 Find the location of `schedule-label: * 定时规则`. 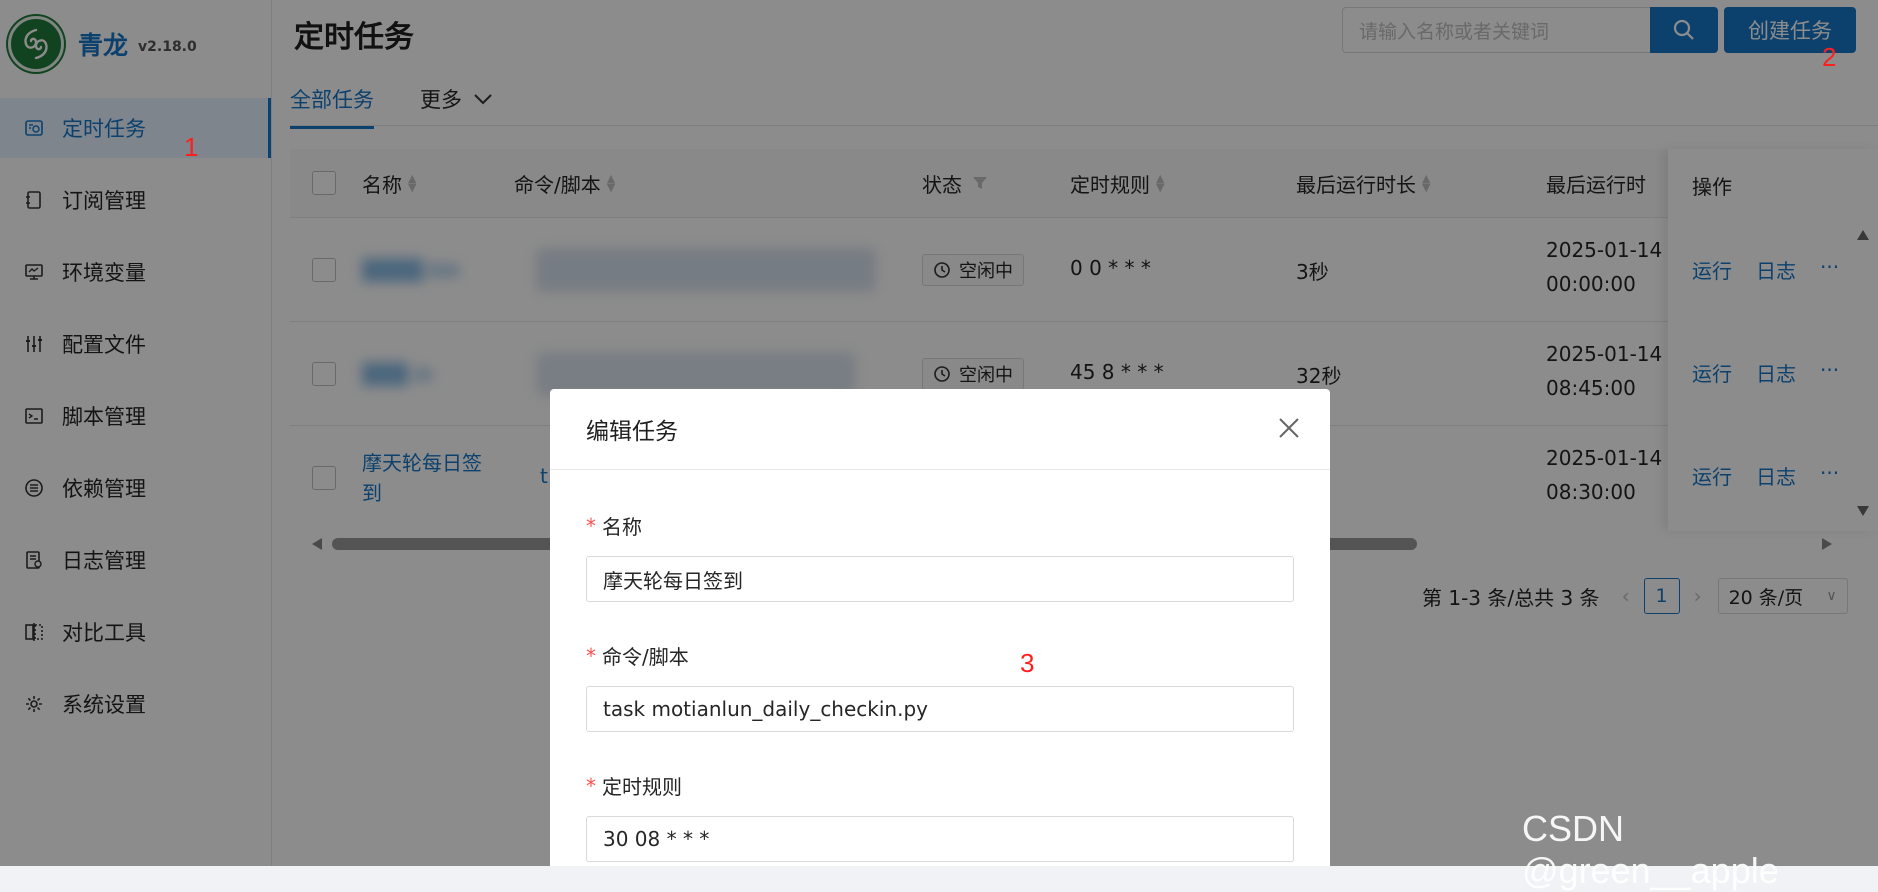

schedule-label: * 定时规则 is located at coordinates (634, 786).